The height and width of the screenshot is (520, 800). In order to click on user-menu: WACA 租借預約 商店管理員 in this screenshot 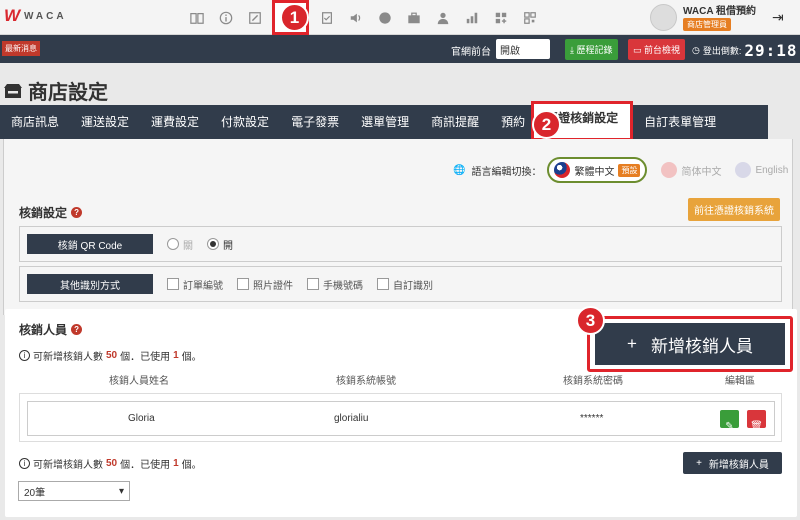, I will do `click(703, 17)`.